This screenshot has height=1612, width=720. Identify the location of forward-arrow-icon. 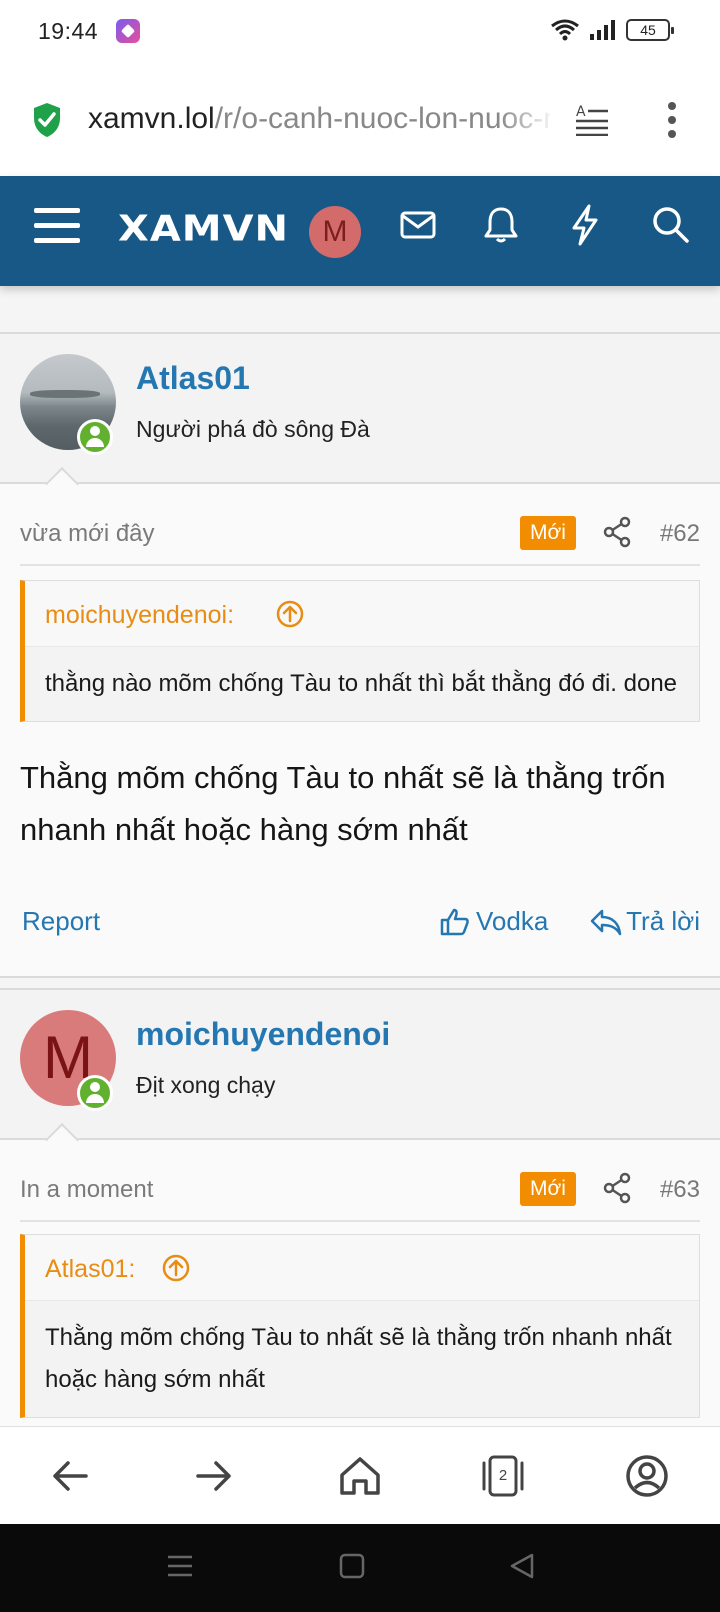
(213, 1476).